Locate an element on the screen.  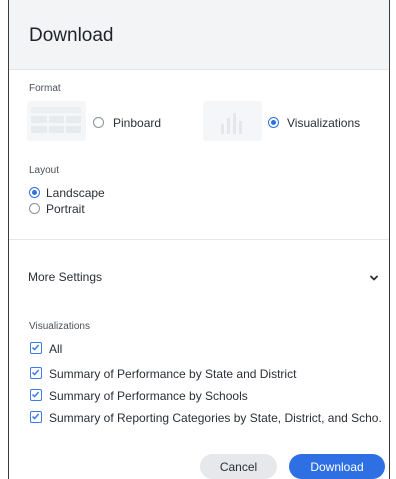
dialog-title: Download is located at coordinates (71, 35).